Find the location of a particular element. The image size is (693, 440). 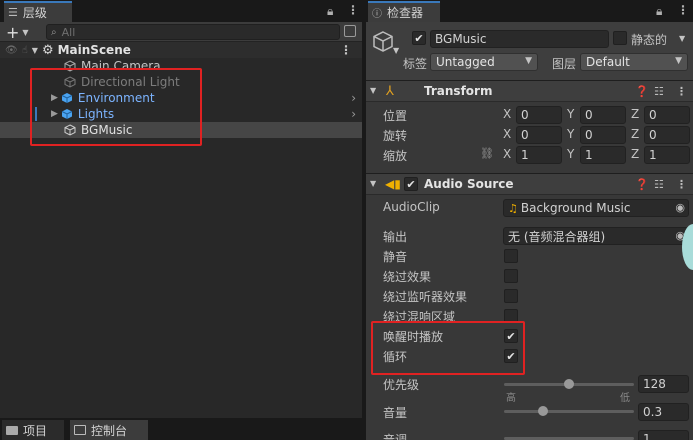

audioclip-label: AudioClip is located at coordinates (411, 207).